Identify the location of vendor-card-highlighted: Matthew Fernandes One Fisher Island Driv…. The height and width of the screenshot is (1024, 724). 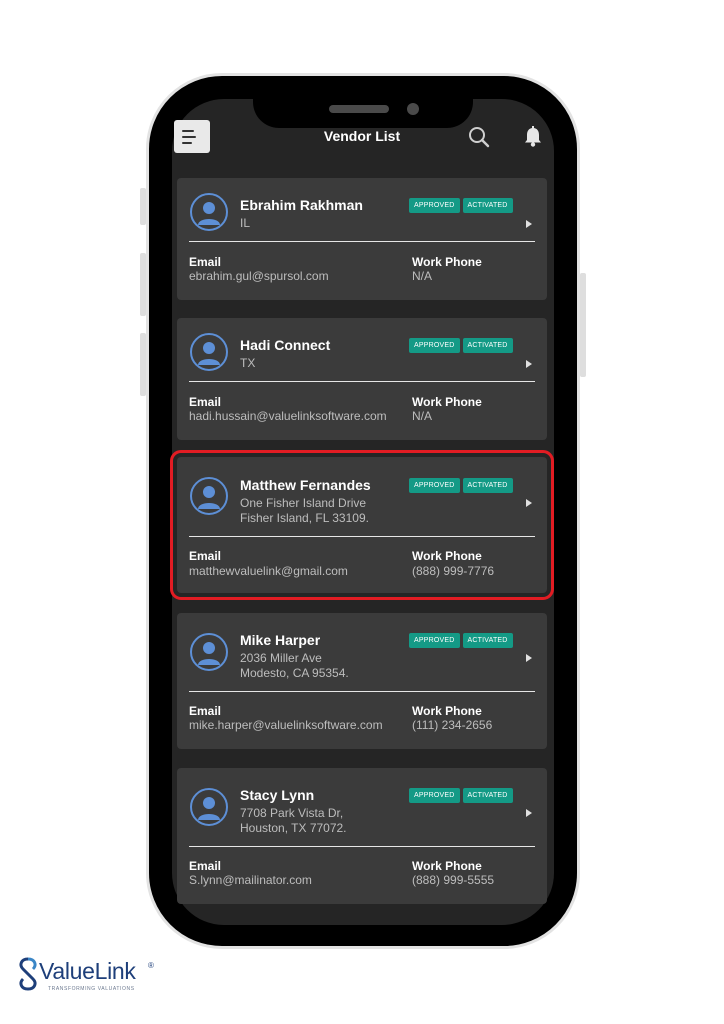
(362, 525).